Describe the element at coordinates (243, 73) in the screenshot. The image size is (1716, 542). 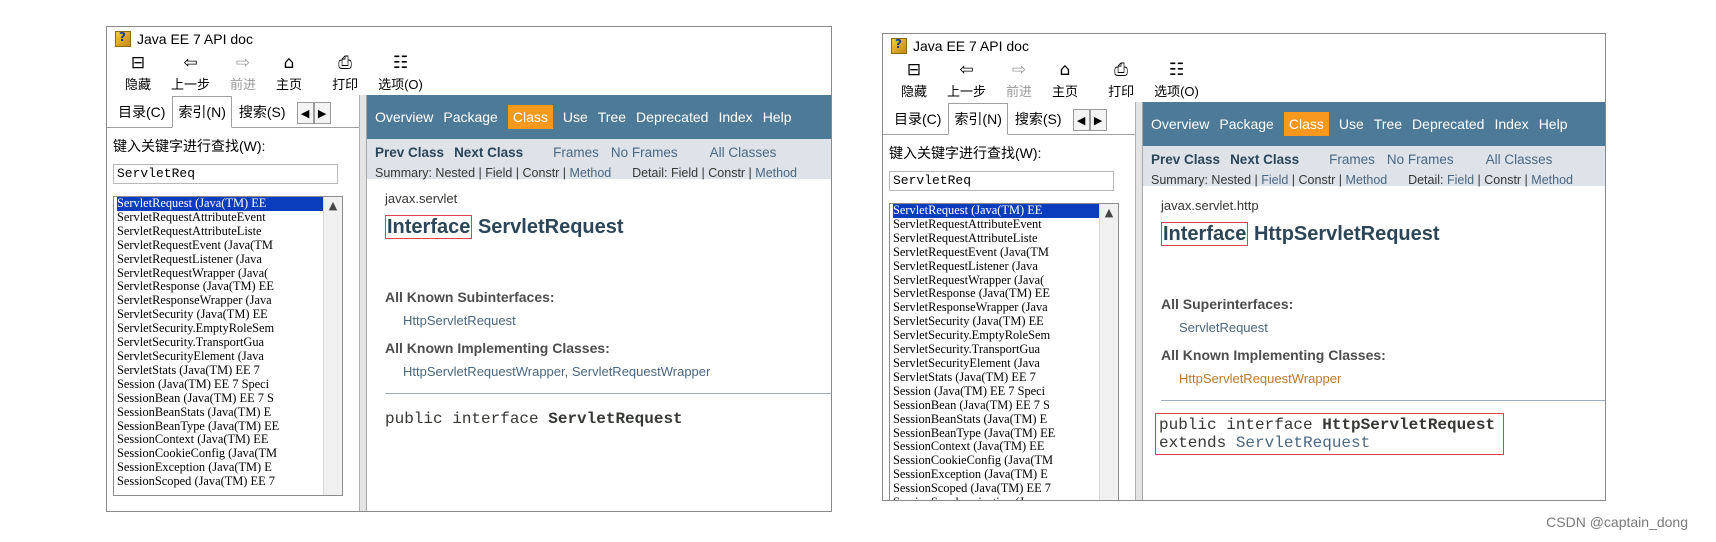
I see `forward-button: ⇨ 前进` at that location.